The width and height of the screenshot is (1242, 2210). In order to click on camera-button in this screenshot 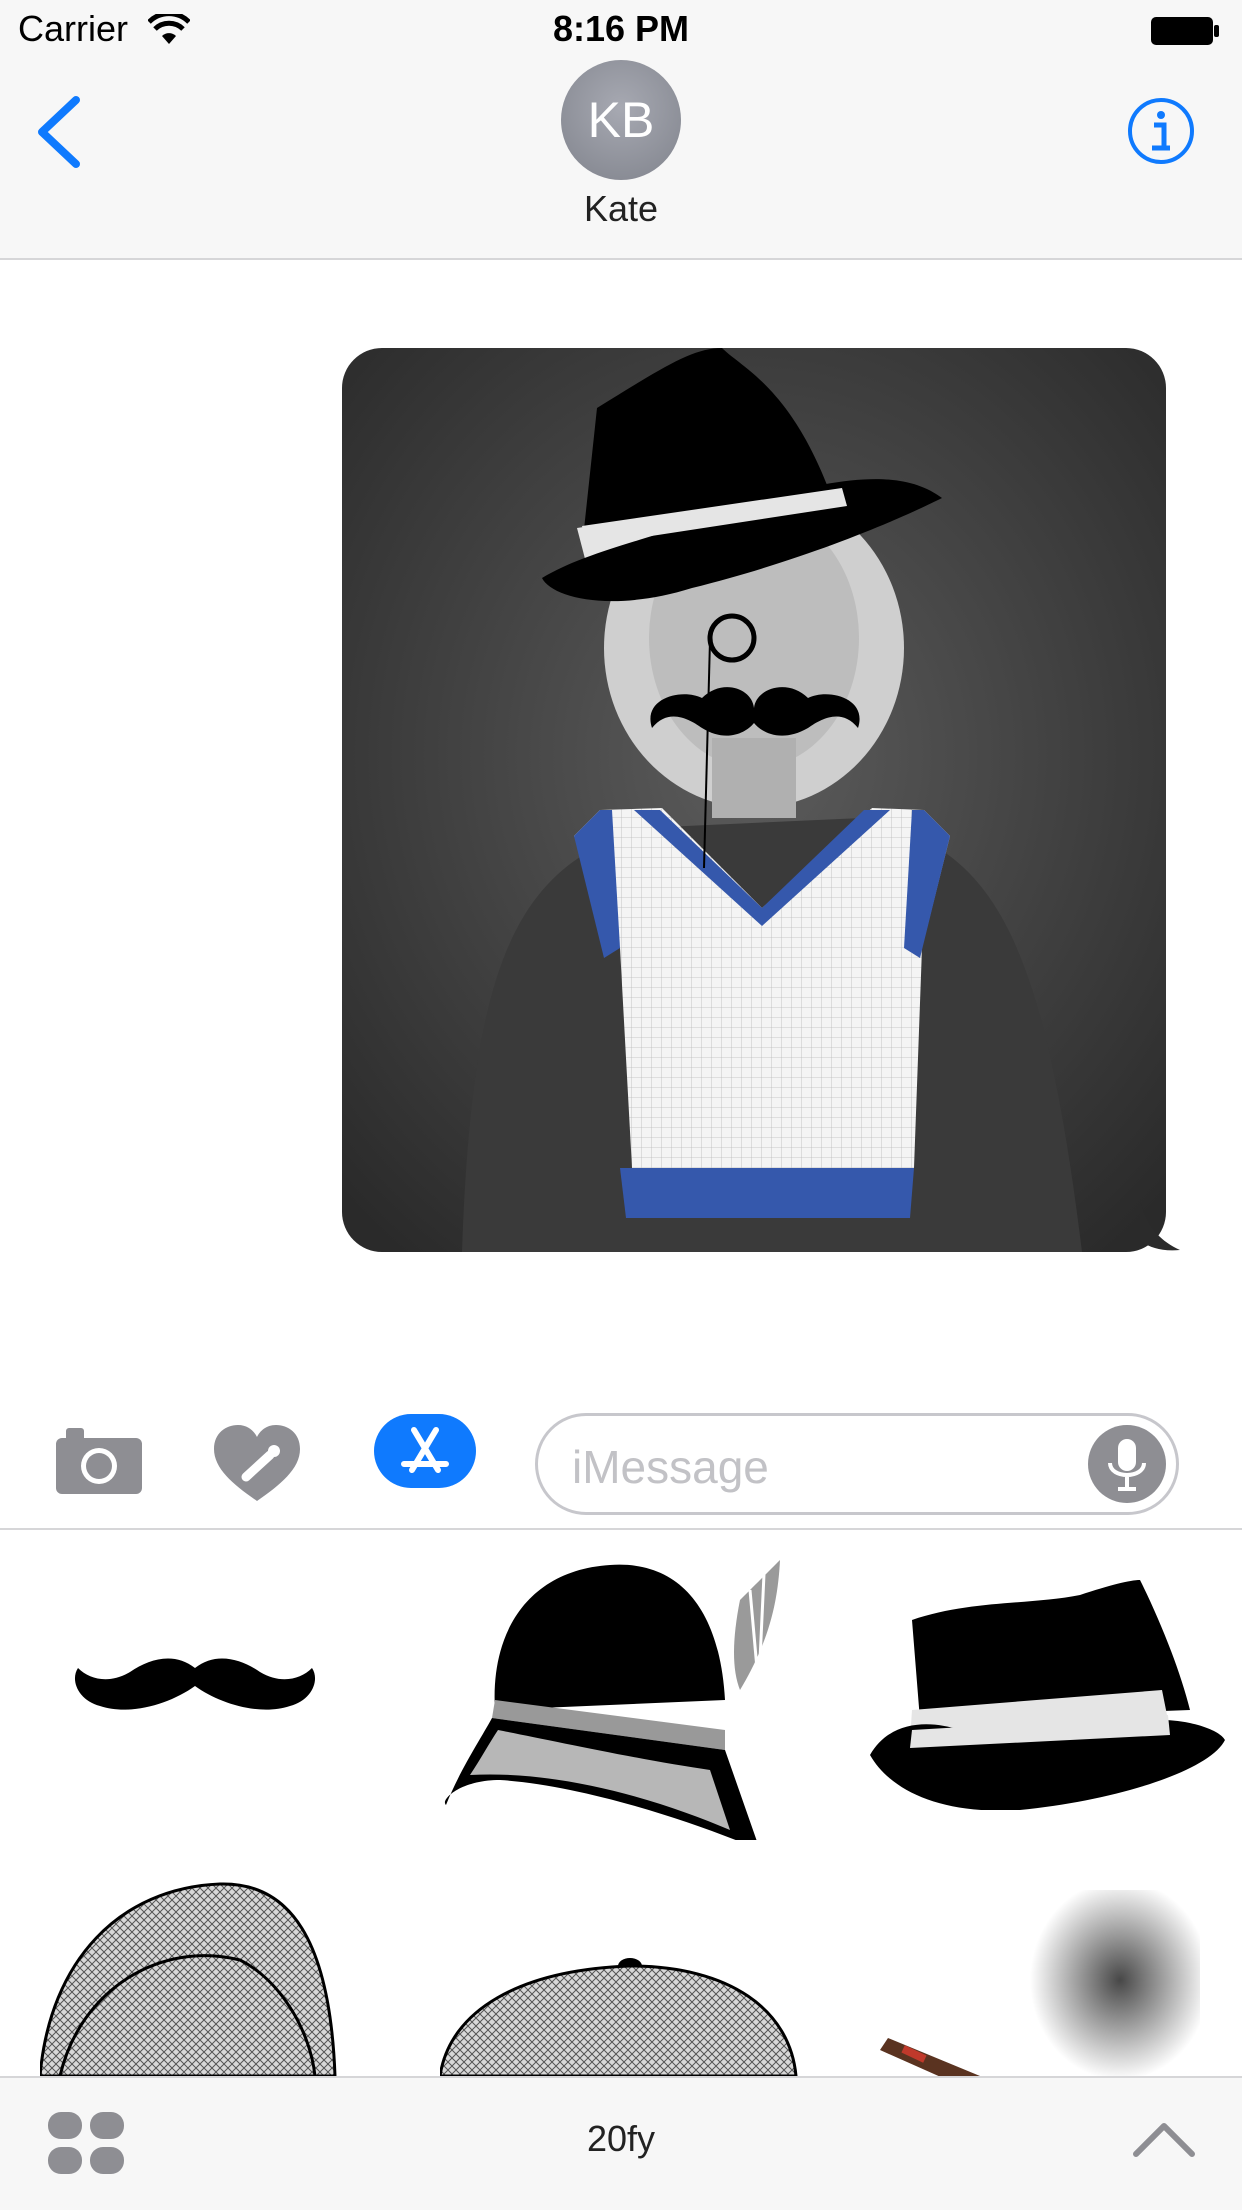, I will do `click(99, 1461)`.